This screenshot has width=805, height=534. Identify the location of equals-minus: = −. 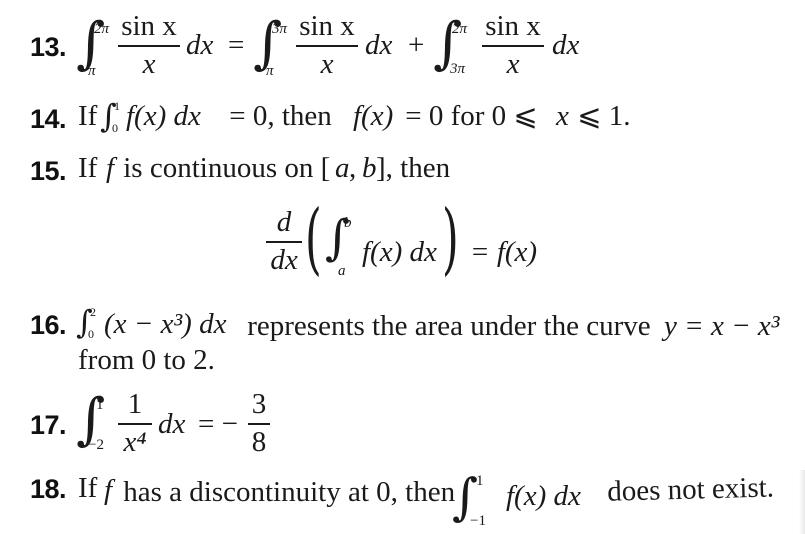
(218, 424).